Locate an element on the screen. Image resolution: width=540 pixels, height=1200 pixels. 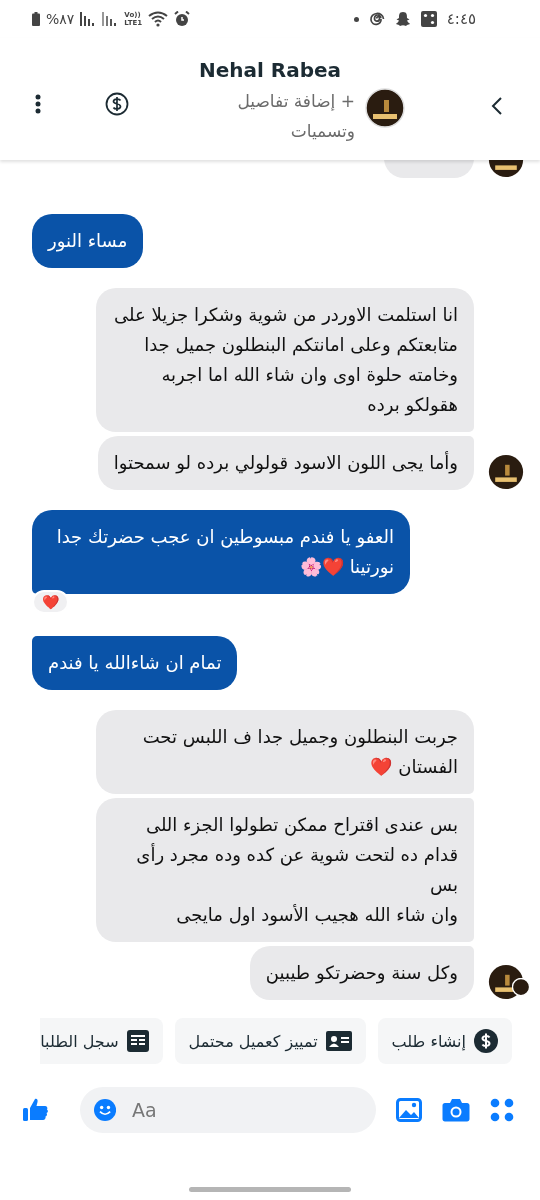
message-bubble: وكل سنة وحضرتكو طيبين is located at coordinates (361, 973).